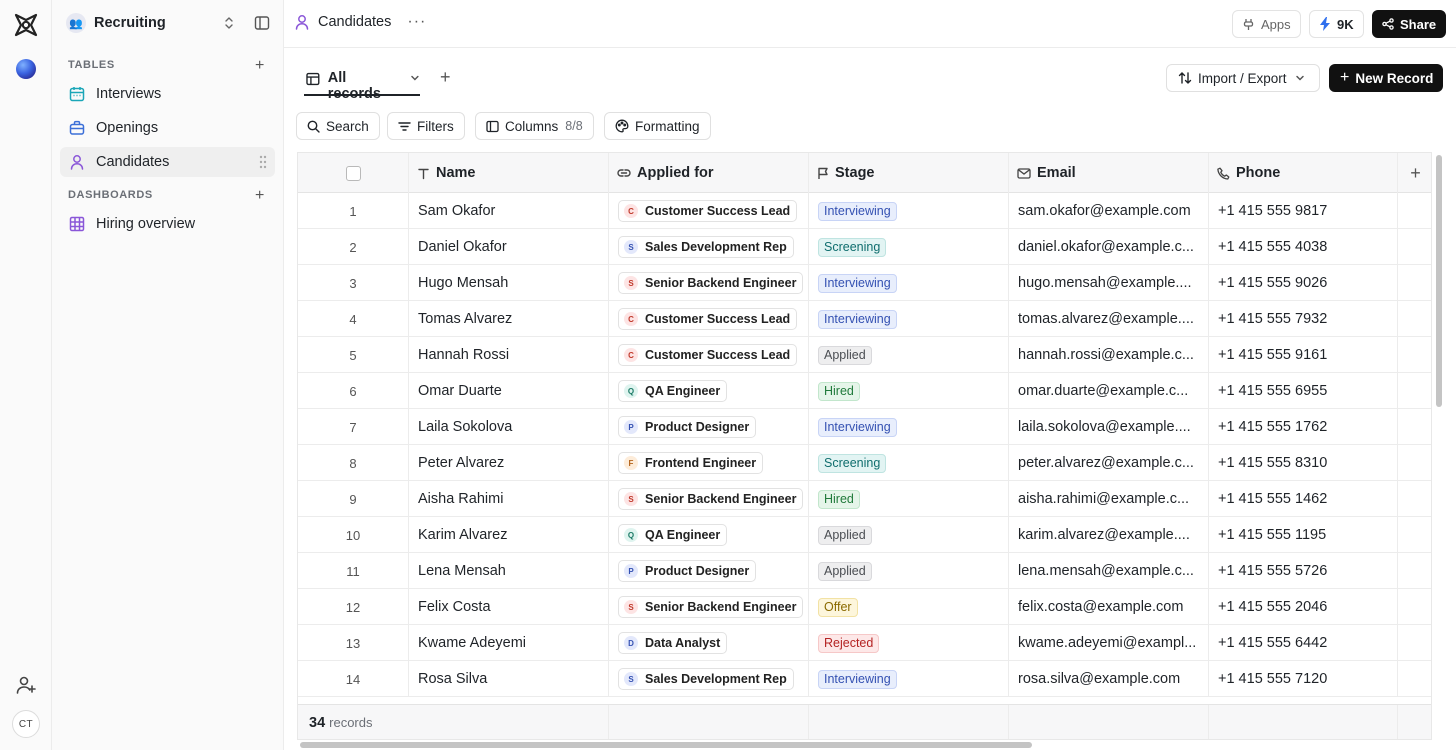  What do you see at coordinates (1439, 281) in the screenshot?
I see `vertical-scrollbar` at bounding box center [1439, 281].